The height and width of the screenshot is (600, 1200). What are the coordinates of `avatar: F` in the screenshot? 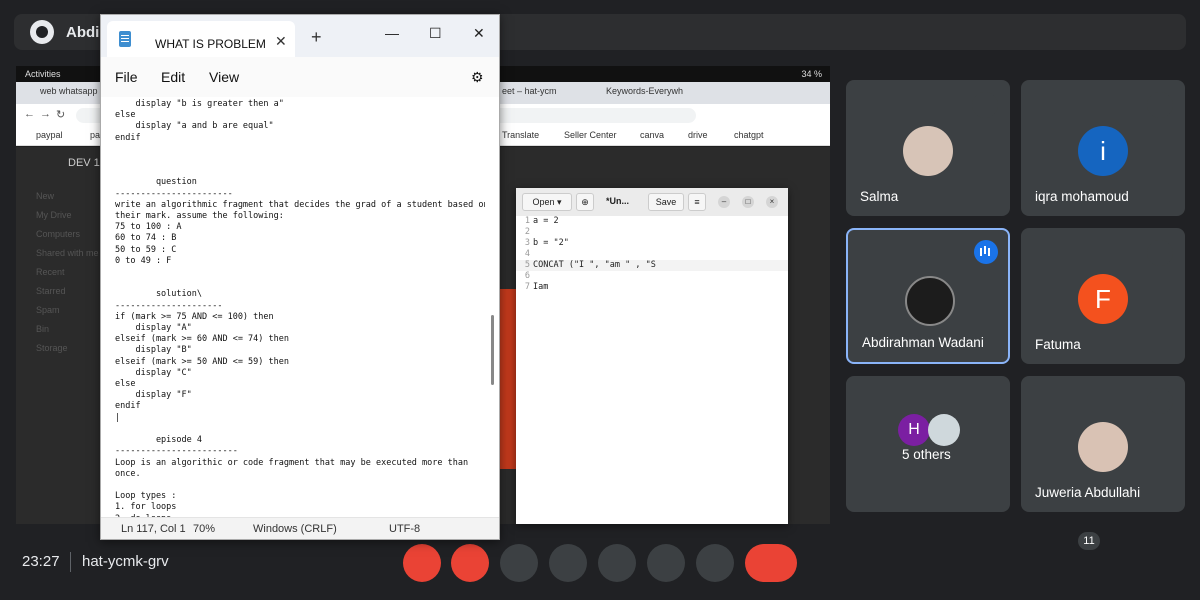 It's located at (1103, 299).